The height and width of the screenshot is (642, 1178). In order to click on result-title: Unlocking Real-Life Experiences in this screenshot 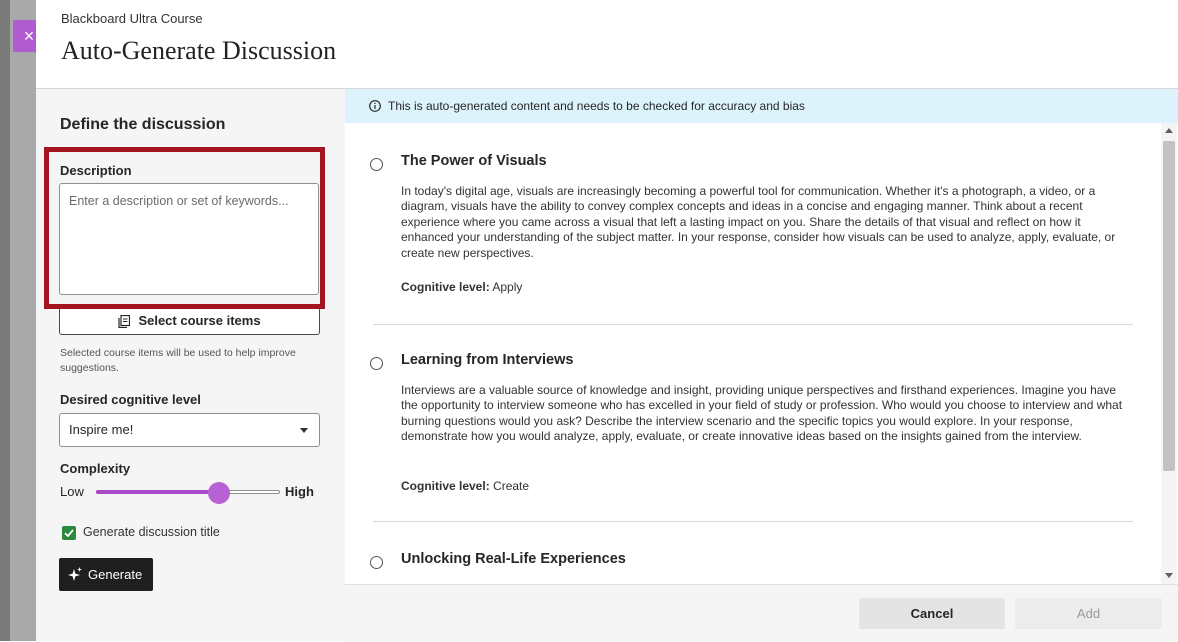, I will do `click(513, 559)`.